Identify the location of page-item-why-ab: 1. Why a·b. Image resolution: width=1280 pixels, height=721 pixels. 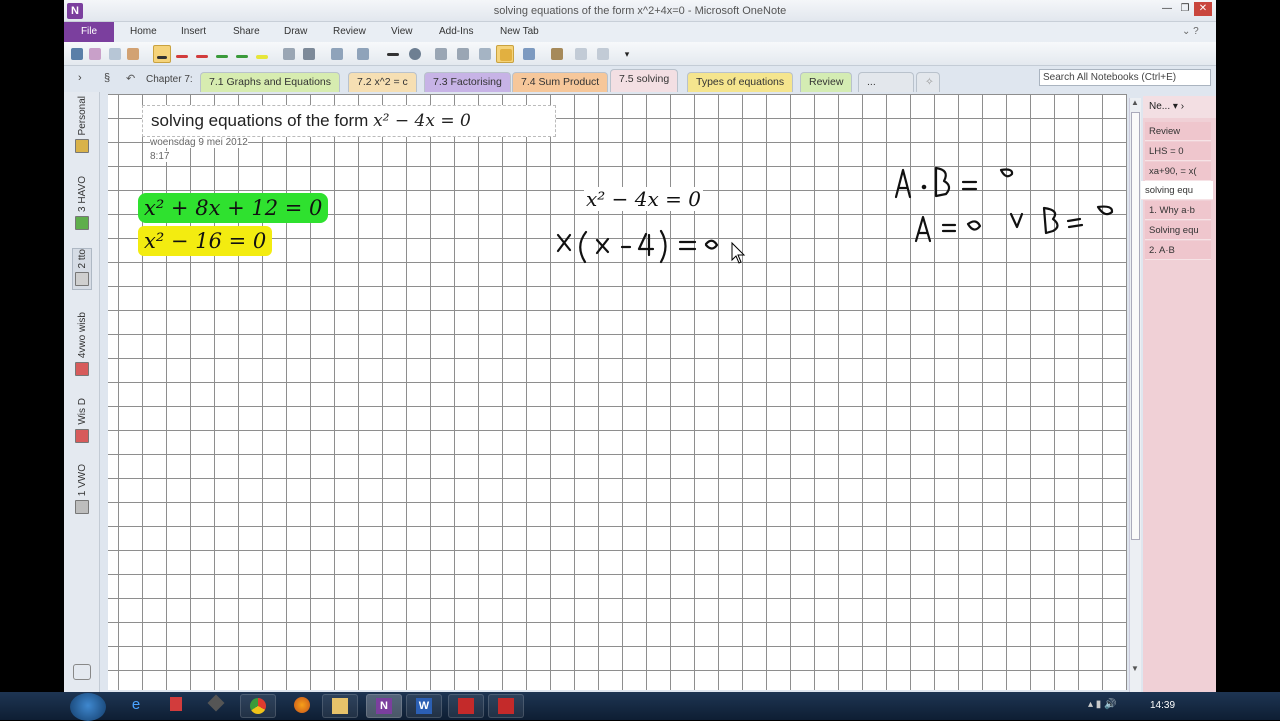
(1178, 210).